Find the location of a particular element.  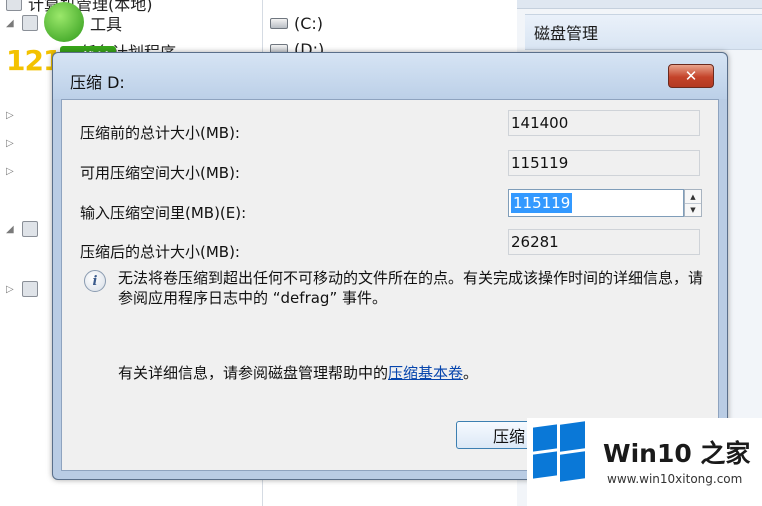

total-size-after-value: 26281 is located at coordinates (604, 242).